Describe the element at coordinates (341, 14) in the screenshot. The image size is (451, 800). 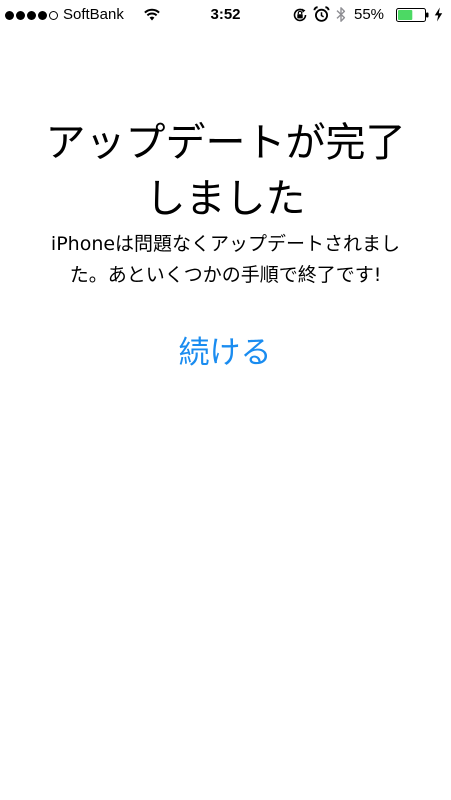
I see `bluetooth-icon` at that location.